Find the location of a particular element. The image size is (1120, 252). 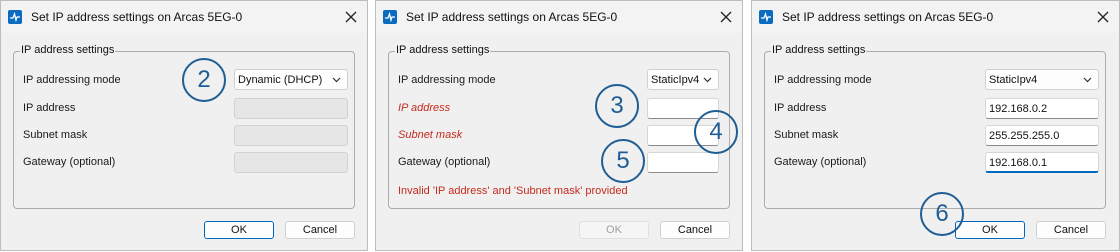

ip-mode-select: Dynamic (DHCP) is located at coordinates (291, 79).